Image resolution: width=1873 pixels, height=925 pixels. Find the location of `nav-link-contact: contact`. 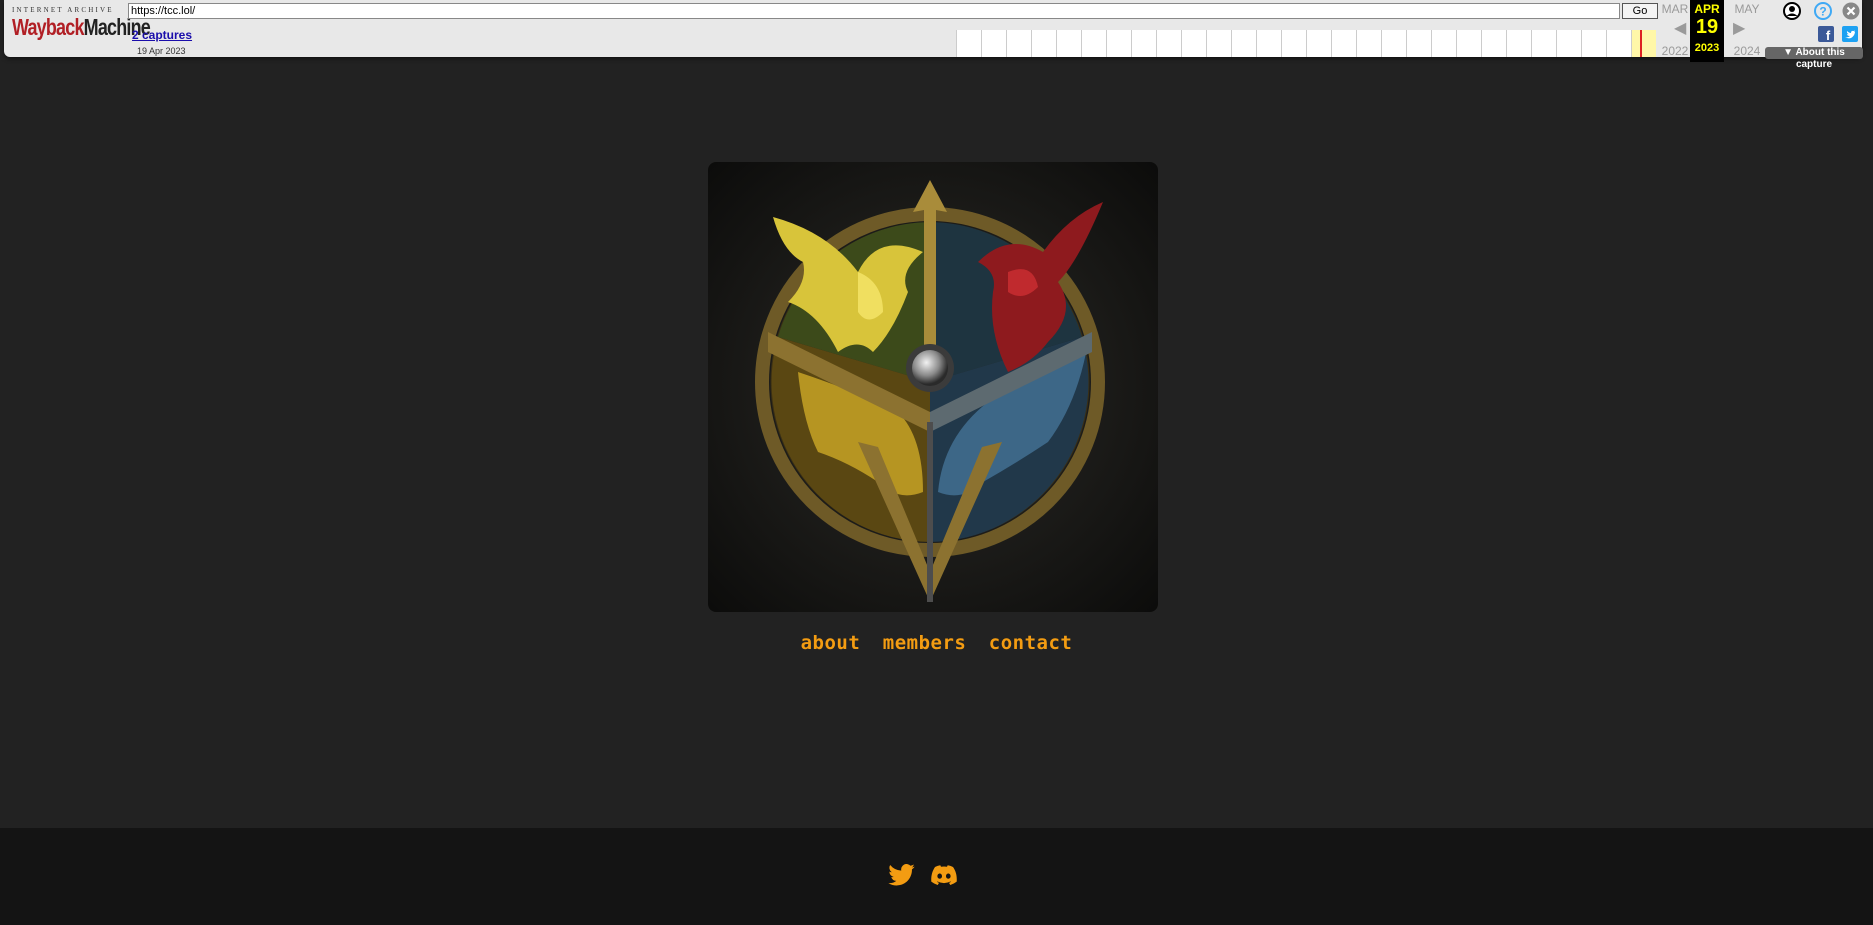

nav-link-contact: contact is located at coordinates (1031, 643).